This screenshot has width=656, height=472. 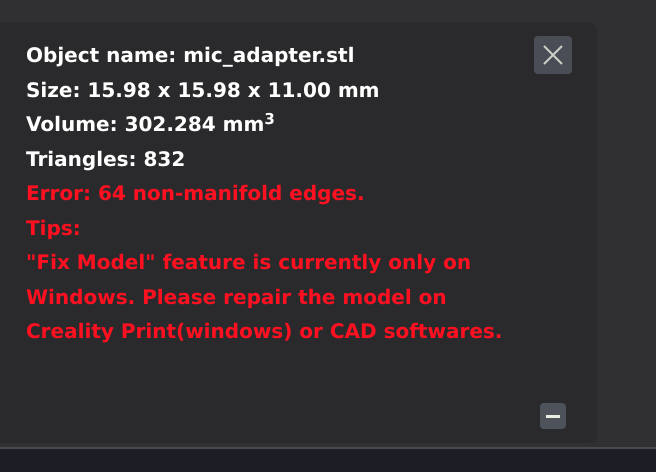 I want to click on close-icon, so click(x=553, y=55).